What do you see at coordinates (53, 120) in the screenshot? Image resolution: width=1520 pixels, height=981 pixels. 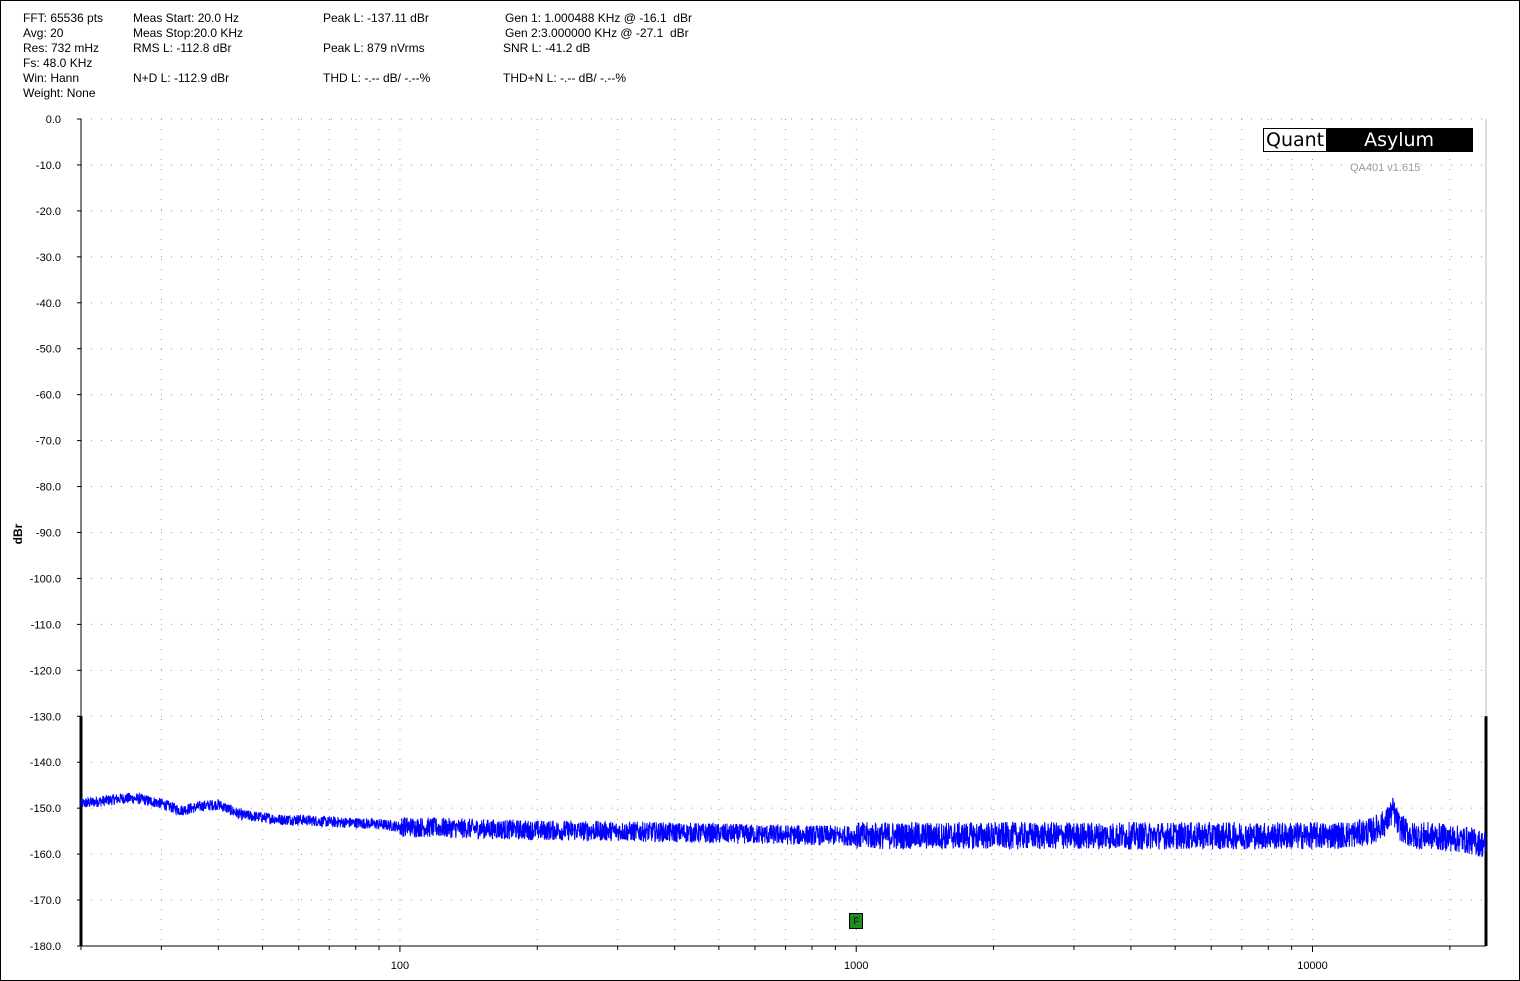 I see `y-tick-label: 0.0` at bounding box center [53, 120].